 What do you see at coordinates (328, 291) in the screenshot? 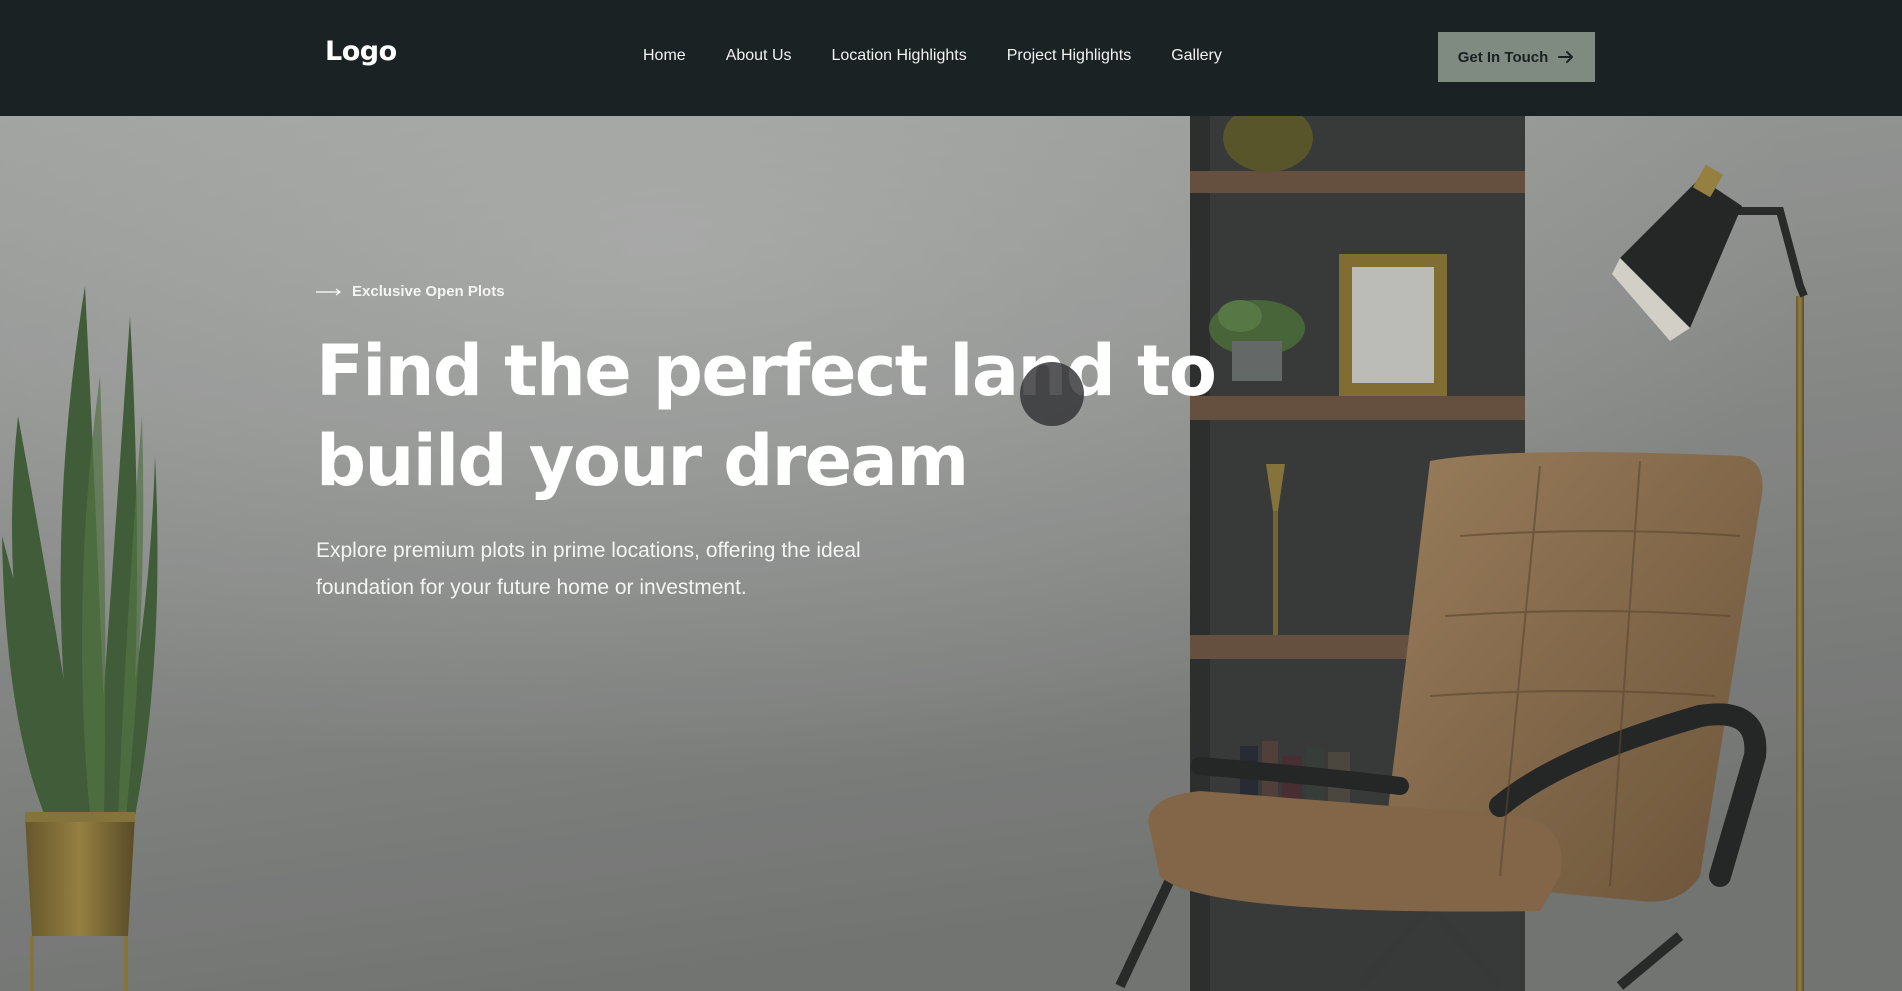
I see `long-arrow-right-icon` at bounding box center [328, 291].